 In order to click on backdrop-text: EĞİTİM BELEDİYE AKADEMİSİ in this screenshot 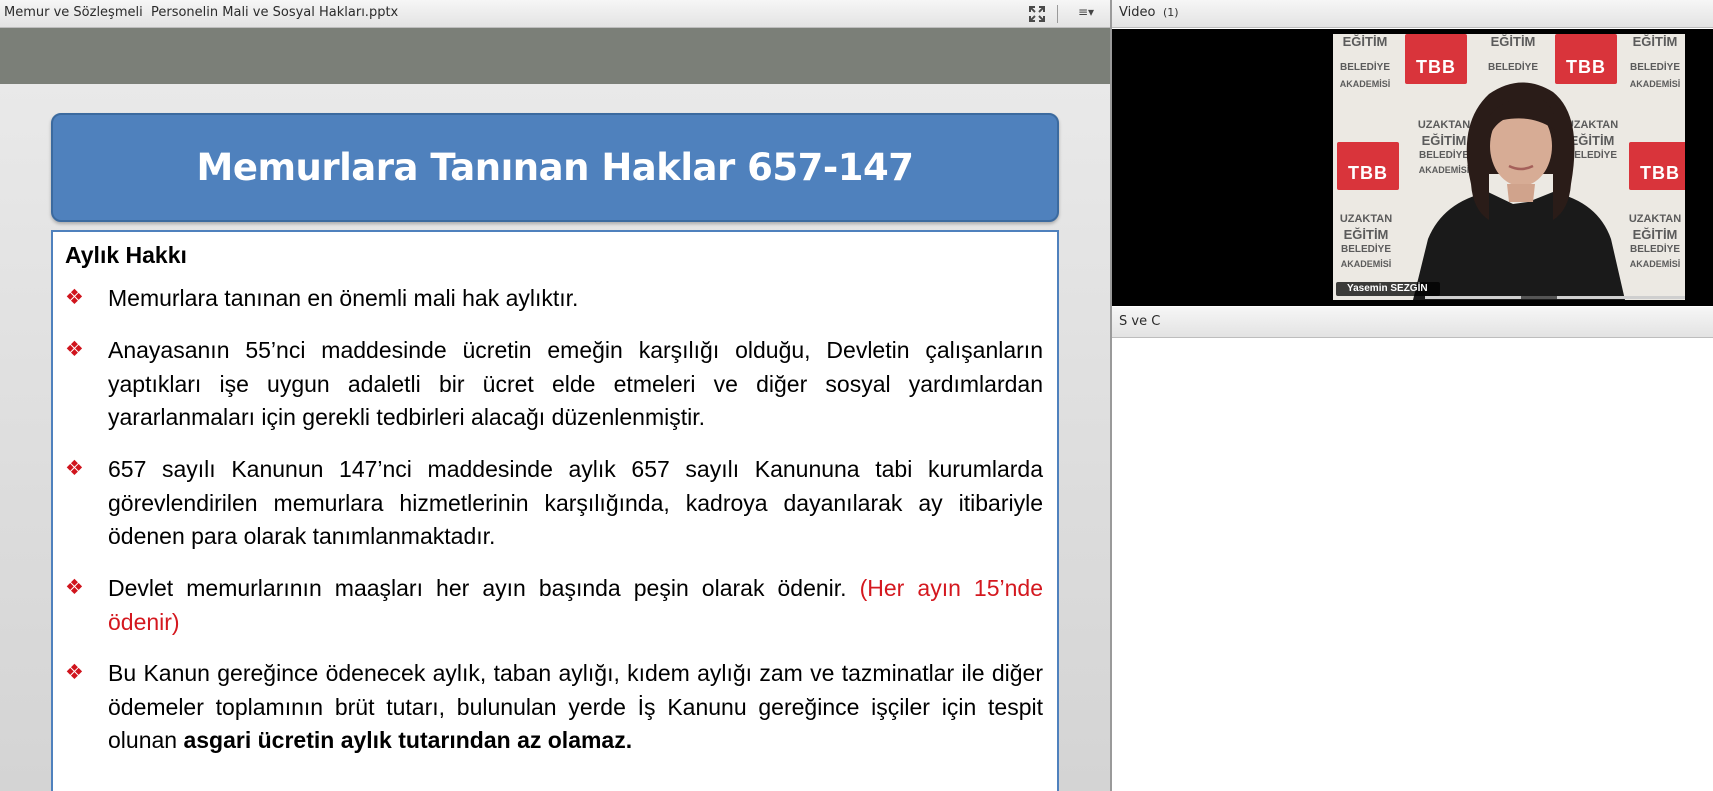, I will do `click(1365, 61)`.